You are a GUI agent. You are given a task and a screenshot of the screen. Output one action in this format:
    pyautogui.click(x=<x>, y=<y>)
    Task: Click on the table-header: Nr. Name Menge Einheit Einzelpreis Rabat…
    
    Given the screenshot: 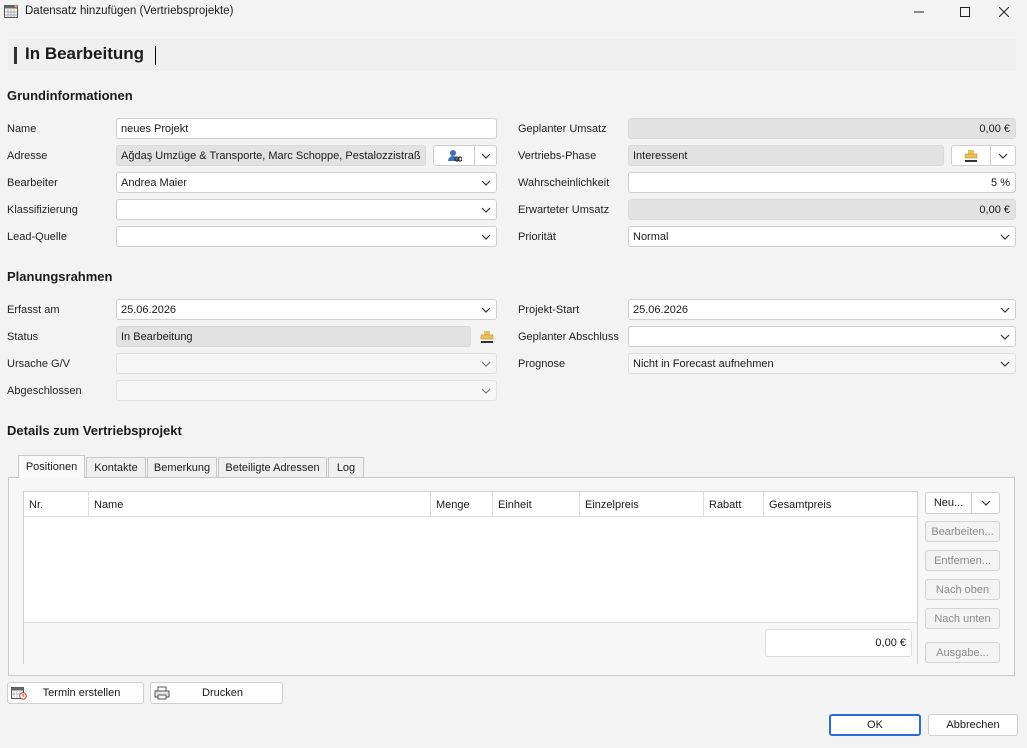 What is the action you would take?
    pyautogui.click(x=470, y=504)
    